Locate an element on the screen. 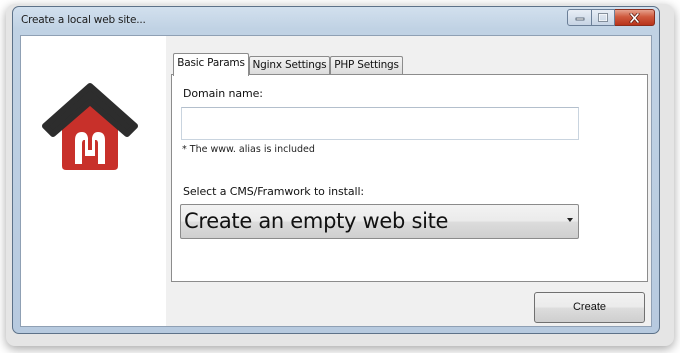  tab-php-settings: PHP Settings is located at coordinates (366, 65).